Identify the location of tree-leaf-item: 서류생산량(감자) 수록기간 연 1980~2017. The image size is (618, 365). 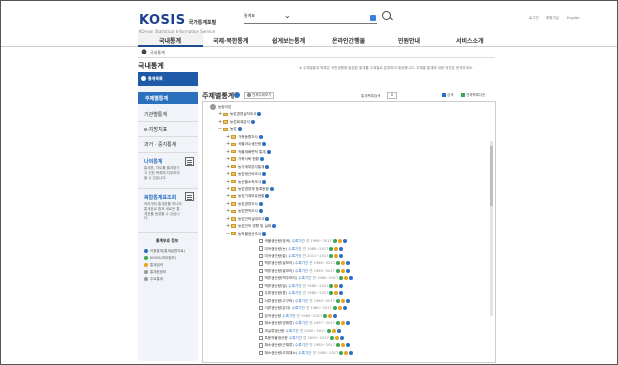
(303, 308).